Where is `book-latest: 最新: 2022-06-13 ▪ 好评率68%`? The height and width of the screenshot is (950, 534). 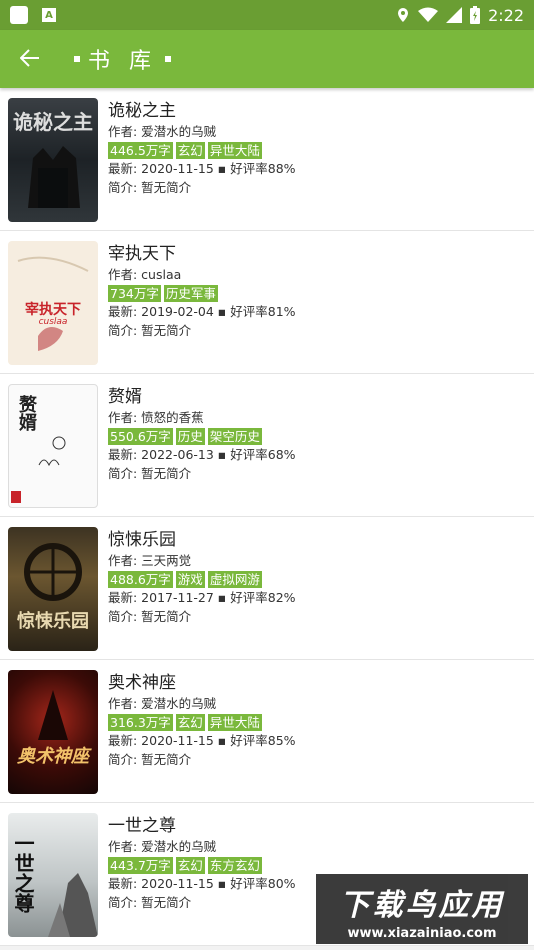
book-latest: 最新: 2022-06-13 ▪ 好评率68% is located at coordinates (202, 454).